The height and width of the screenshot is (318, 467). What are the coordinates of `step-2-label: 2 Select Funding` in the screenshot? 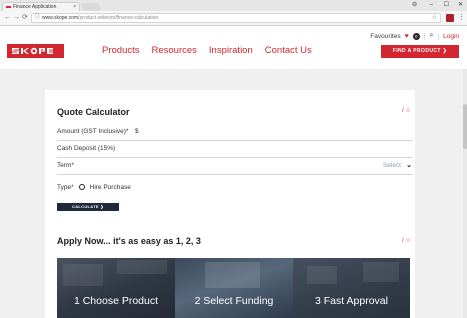 It's located at (234, 301).